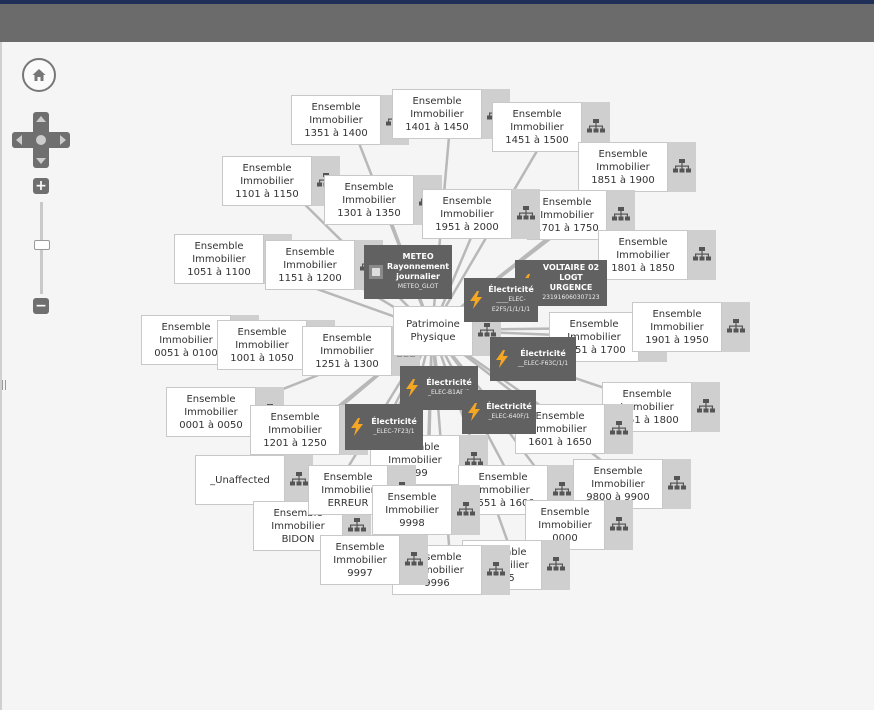  I want to click on node-label-line: 1901 à 1950, so click(677, 340).